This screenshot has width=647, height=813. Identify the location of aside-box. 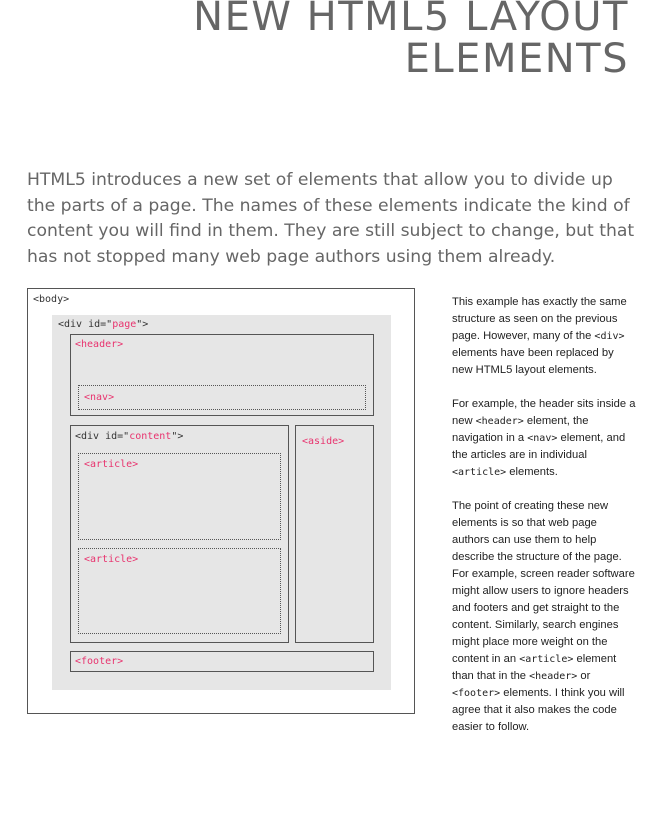
(334, 534).